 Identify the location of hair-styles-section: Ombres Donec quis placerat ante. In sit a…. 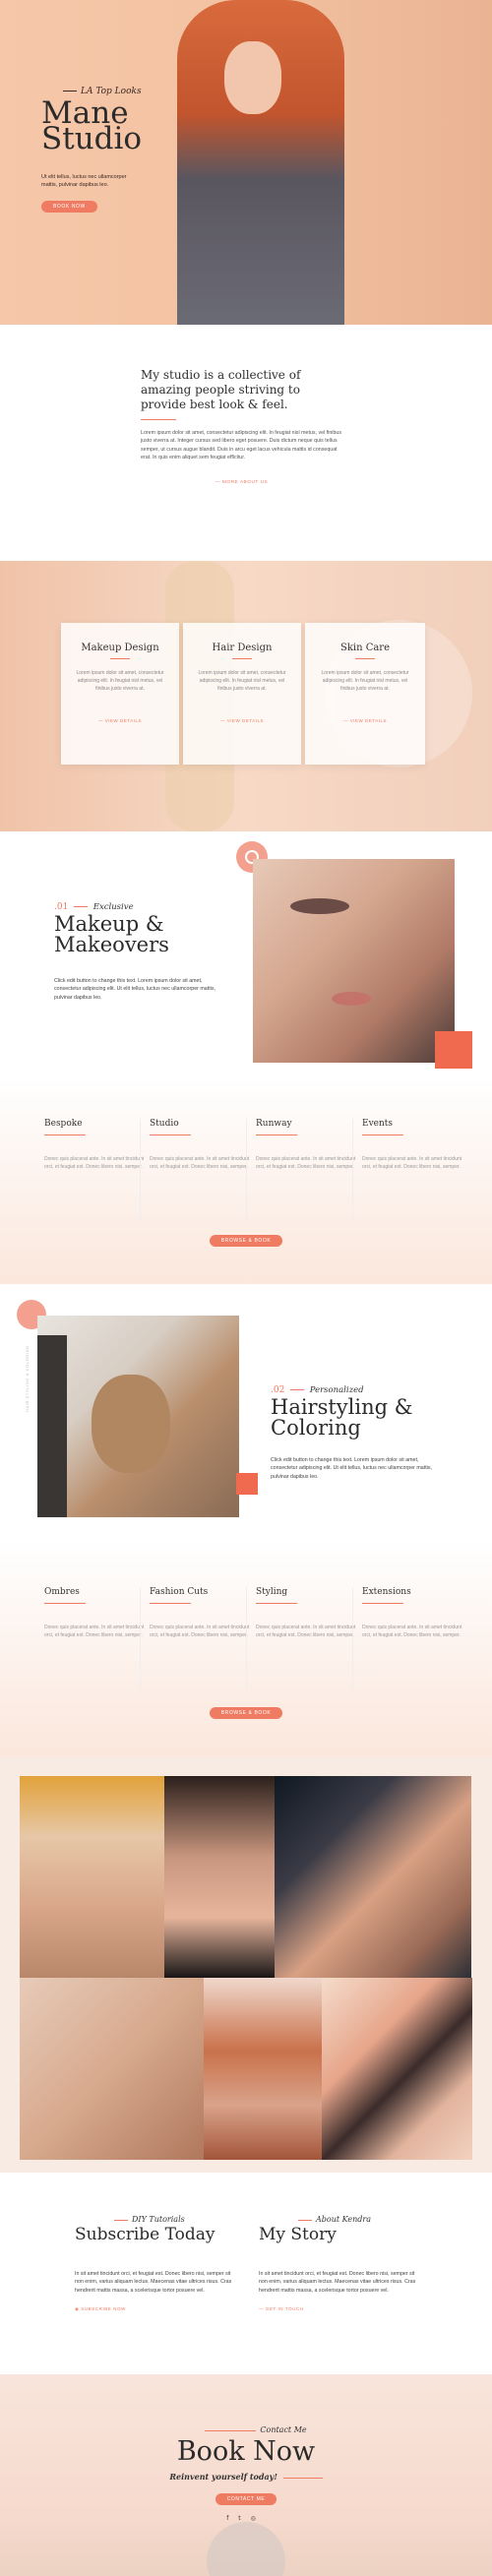
(246, 1648).